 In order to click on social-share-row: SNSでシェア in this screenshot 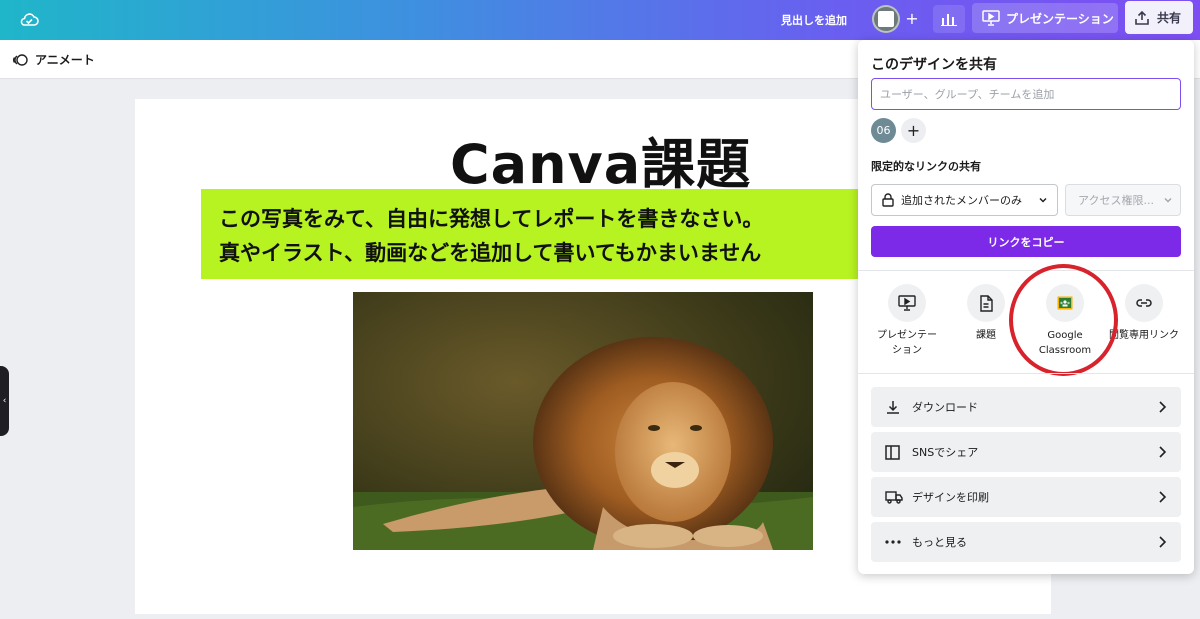, I will do `click(1026, 452)`.